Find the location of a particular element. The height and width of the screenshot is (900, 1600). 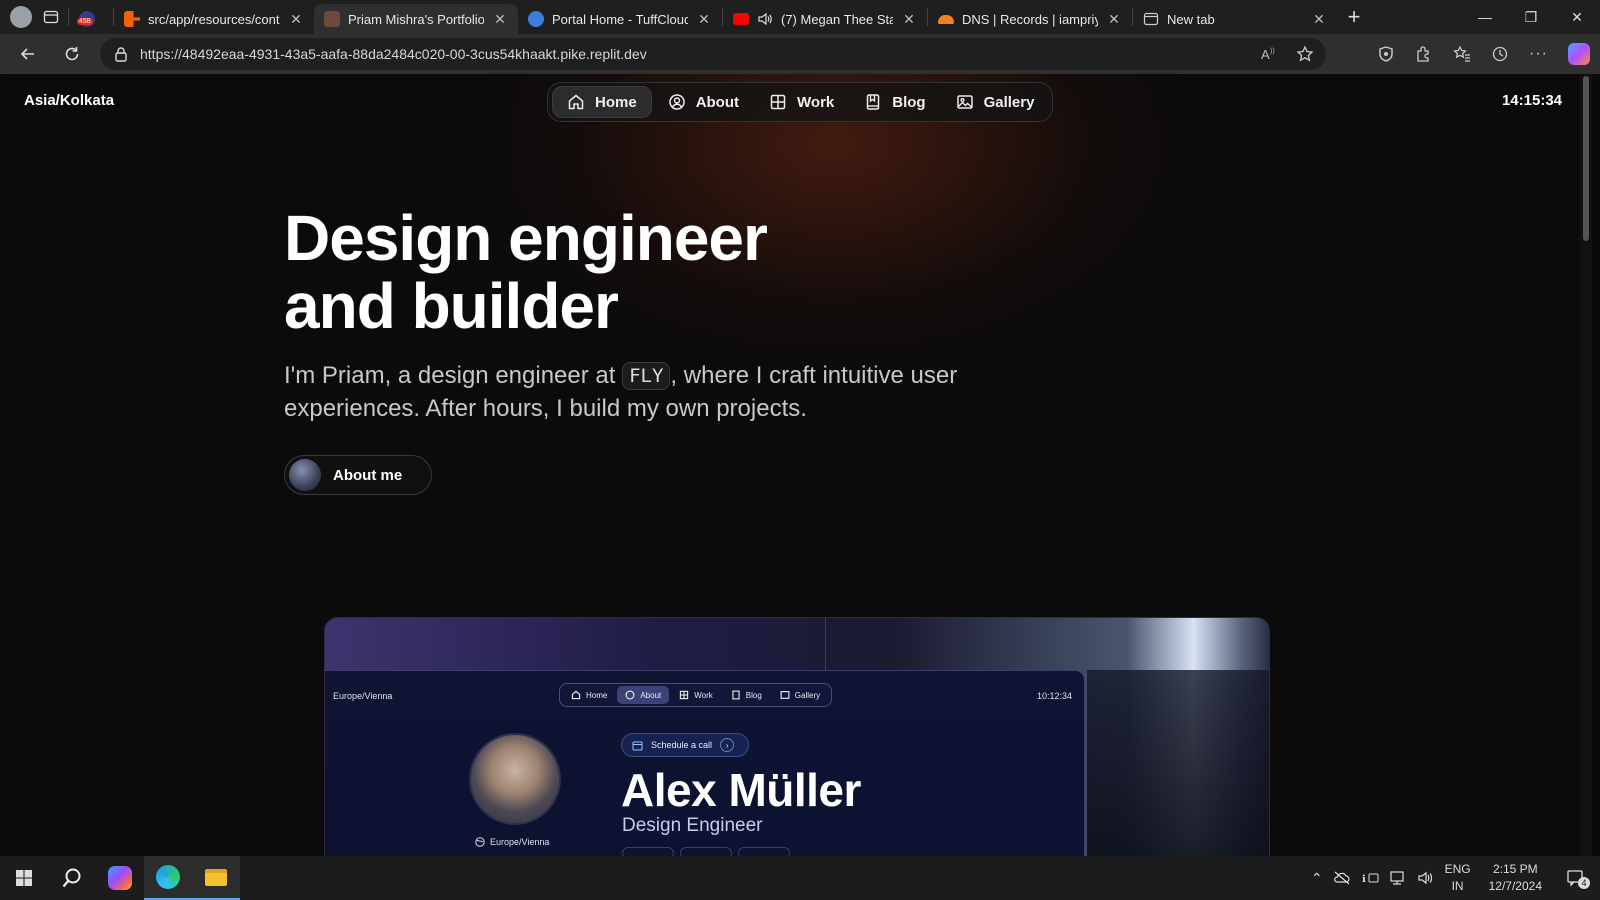

network-icon is located at coordinates (1398, 878).